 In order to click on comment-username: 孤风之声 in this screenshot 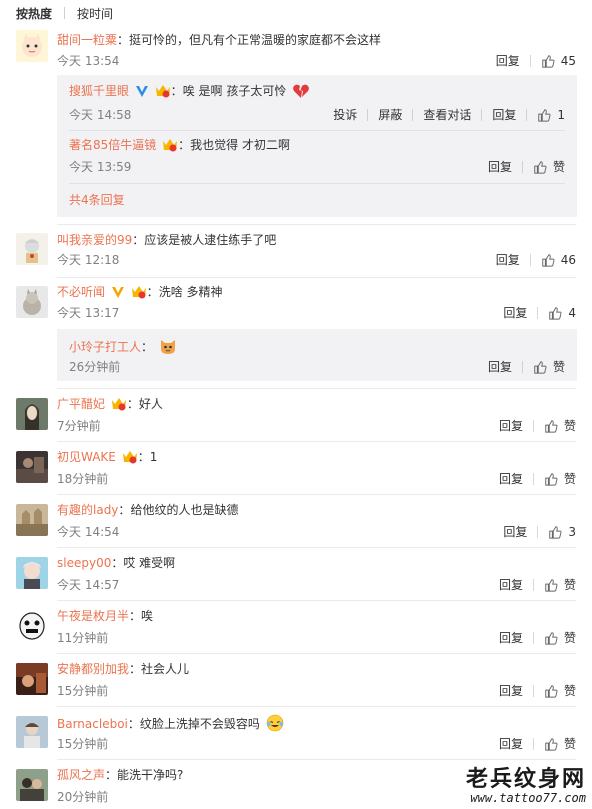, I will do `click(81, 775)`.